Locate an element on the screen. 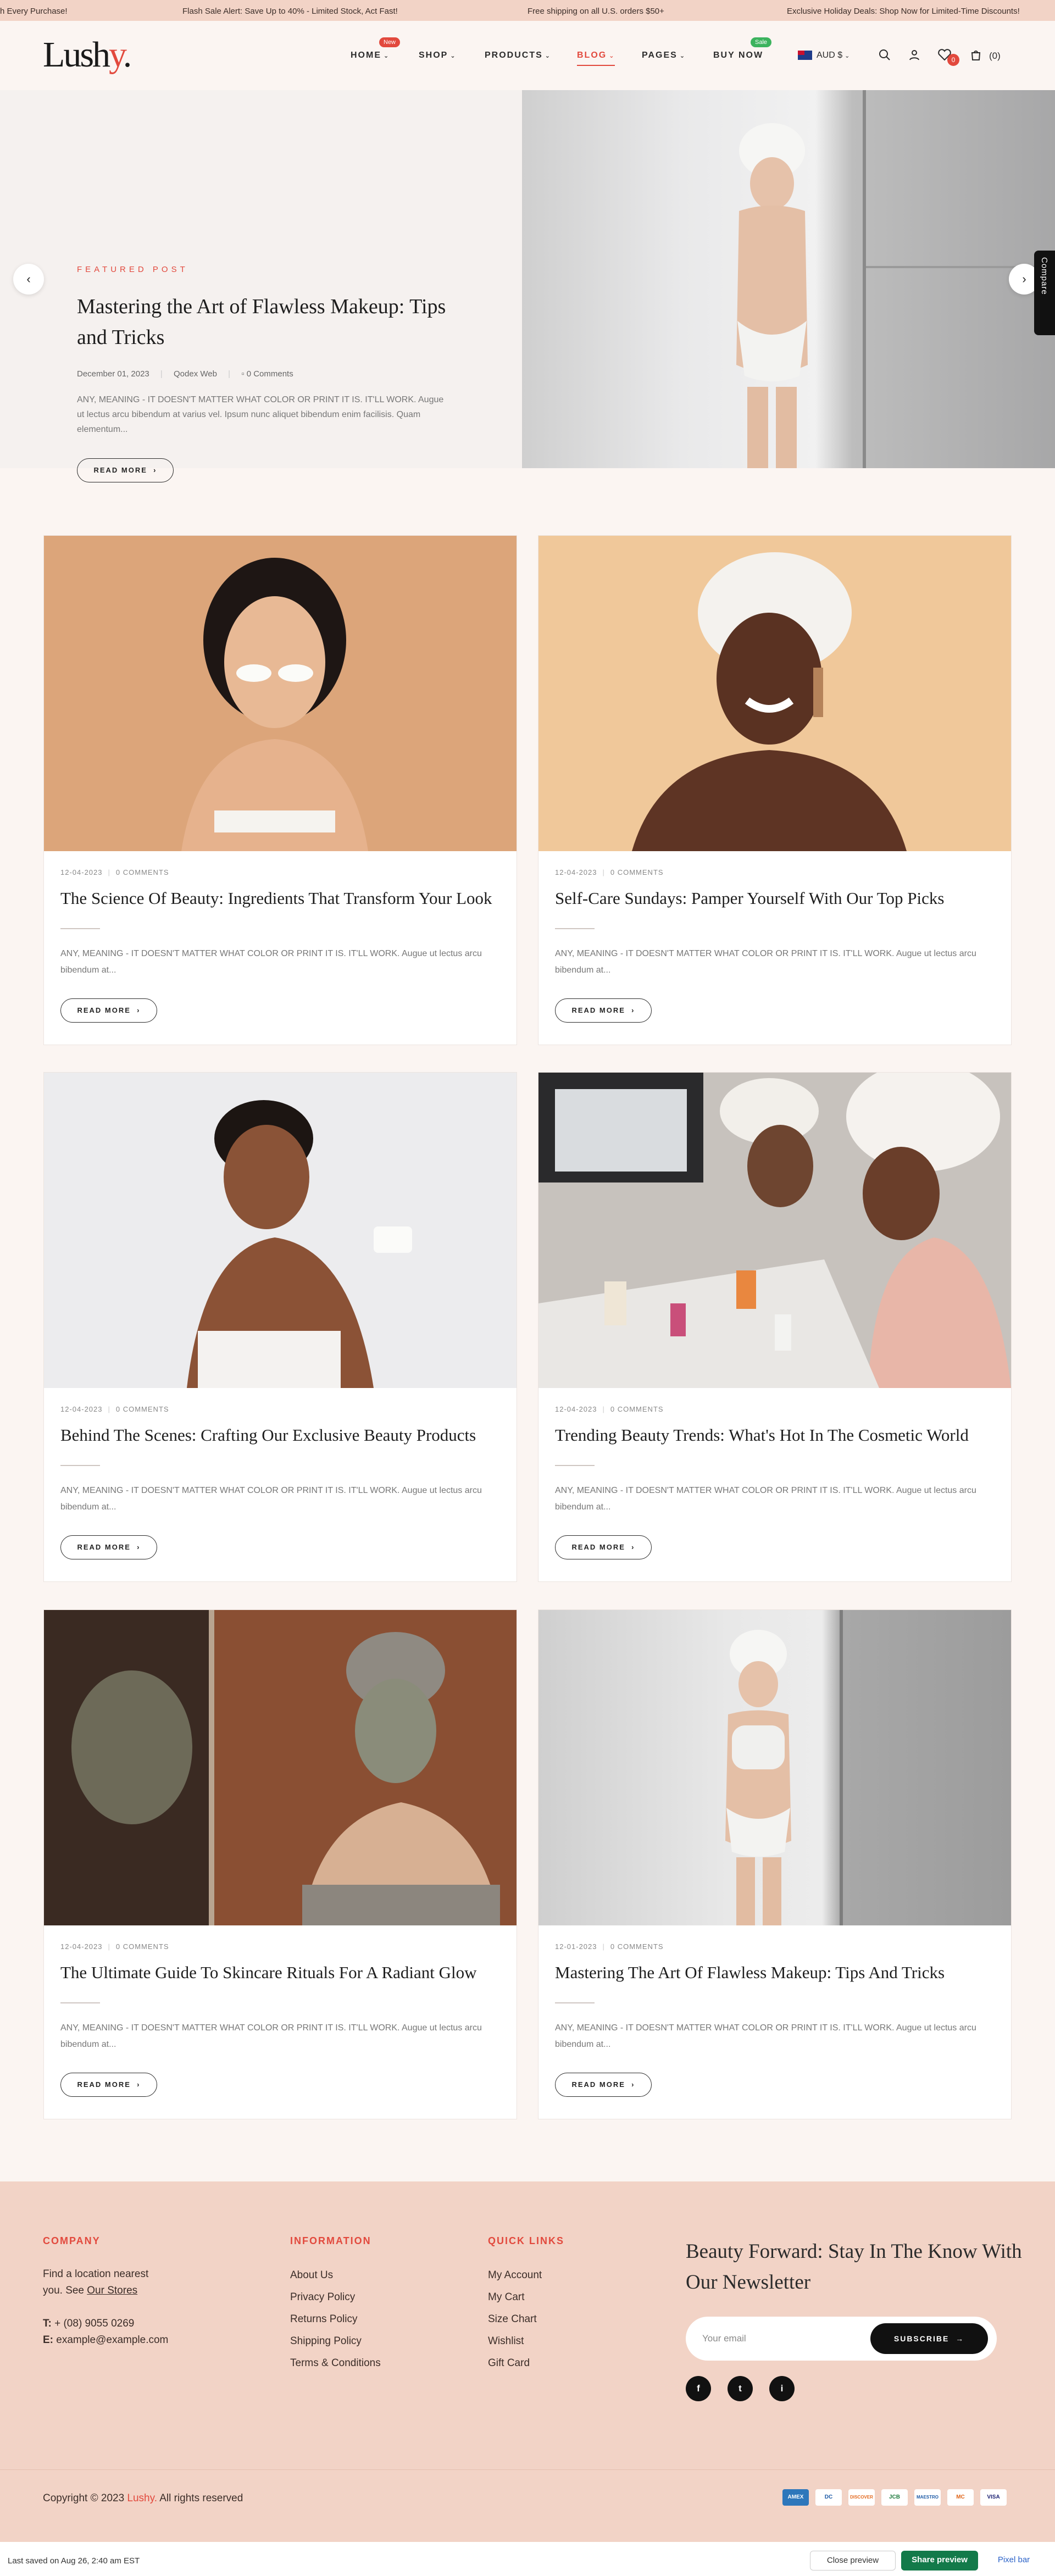  cart-icon is located at coordinates (975, 56).